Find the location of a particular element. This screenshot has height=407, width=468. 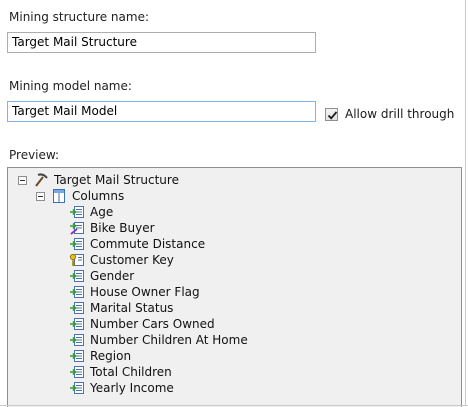

checkmark-icon is located at coordinates (332, 115).